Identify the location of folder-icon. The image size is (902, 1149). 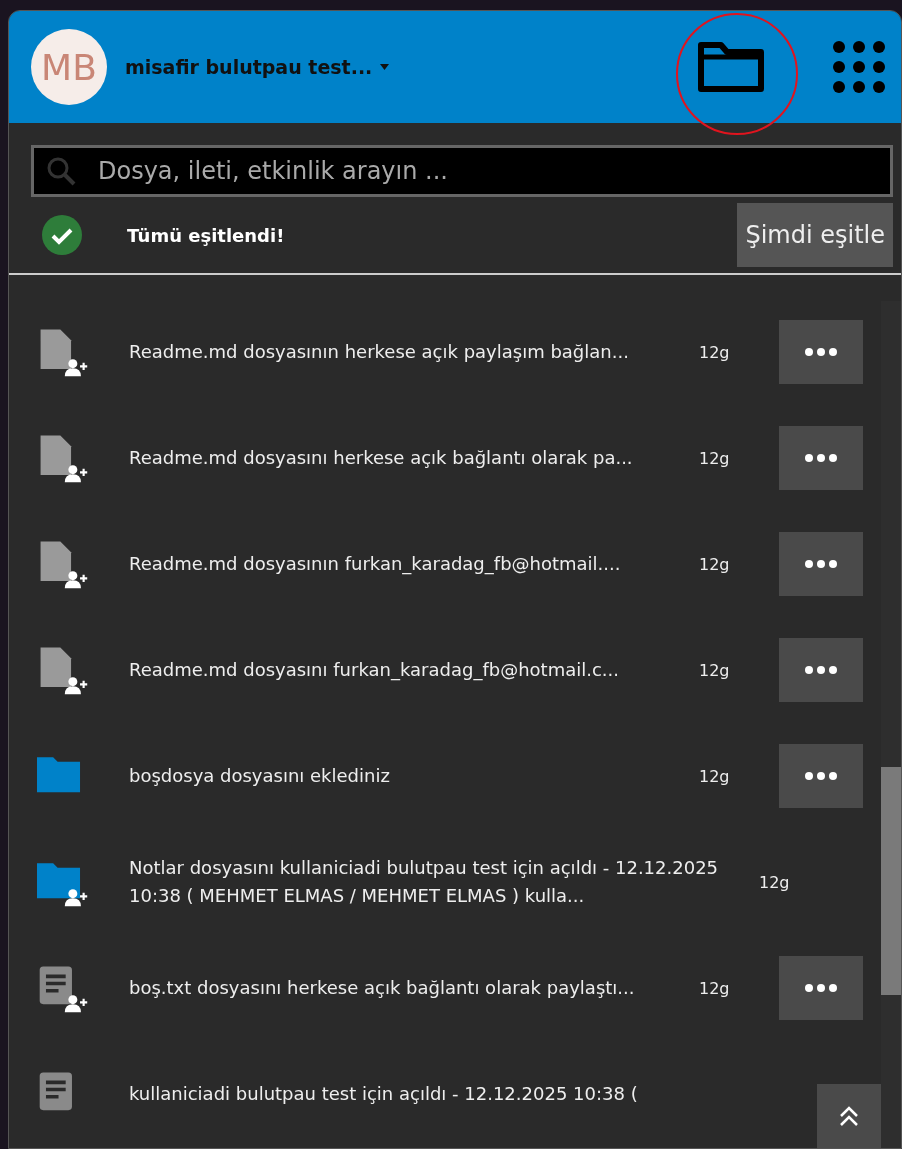
(731, 67).